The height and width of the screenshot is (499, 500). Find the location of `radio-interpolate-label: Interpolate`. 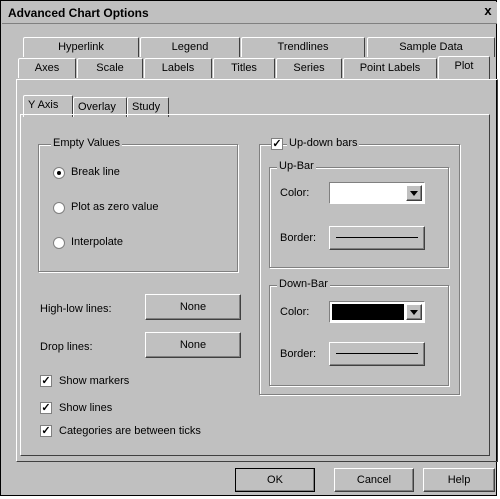

radio-interpolate-label: Interpolate is located at coordinates (97, 242).